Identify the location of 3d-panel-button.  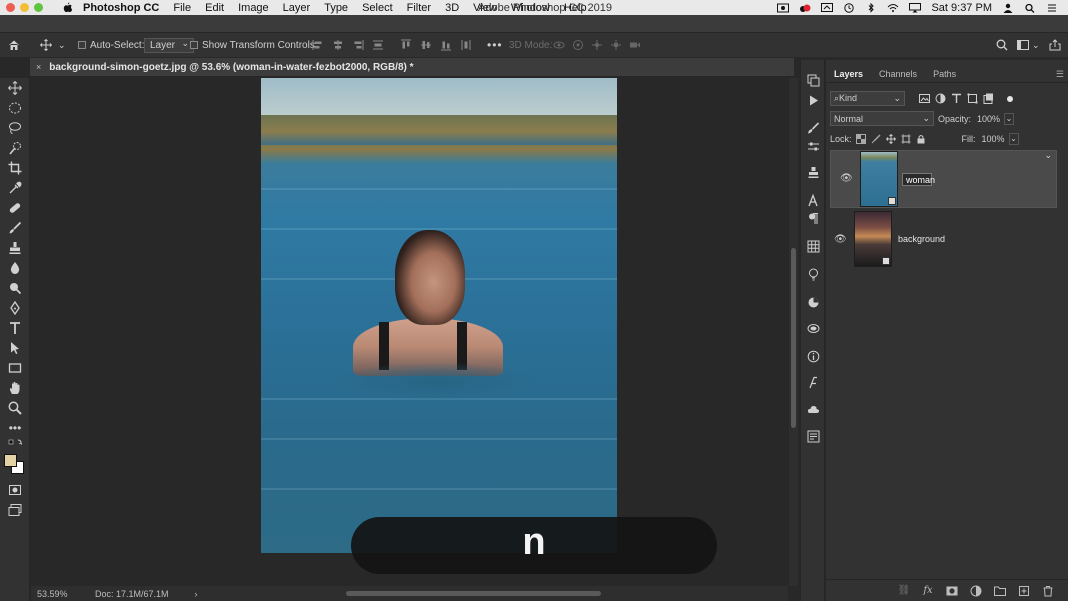
(814, 410).